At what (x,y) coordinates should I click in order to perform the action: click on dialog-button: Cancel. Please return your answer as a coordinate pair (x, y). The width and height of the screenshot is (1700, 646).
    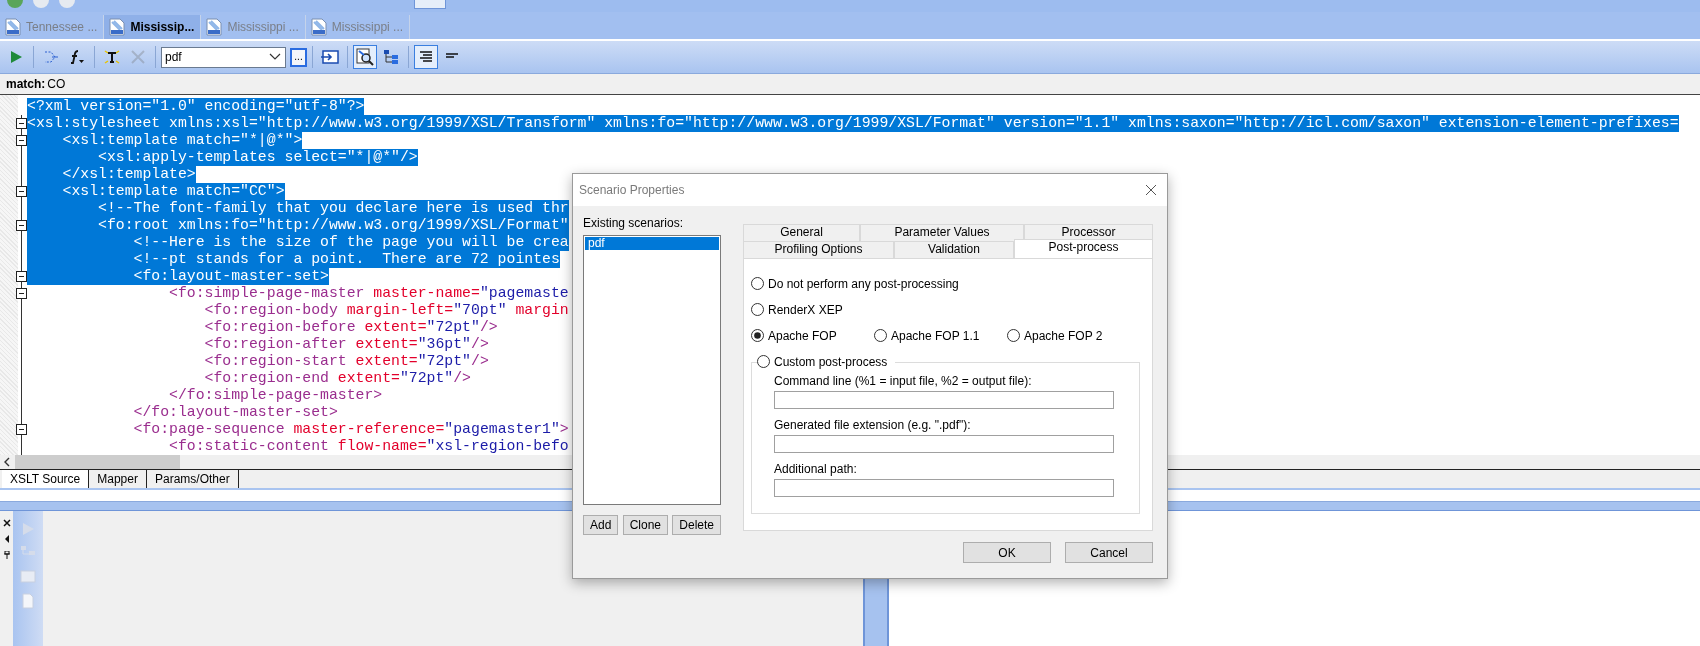
    Looking at the image, I should click on (1109, 552).